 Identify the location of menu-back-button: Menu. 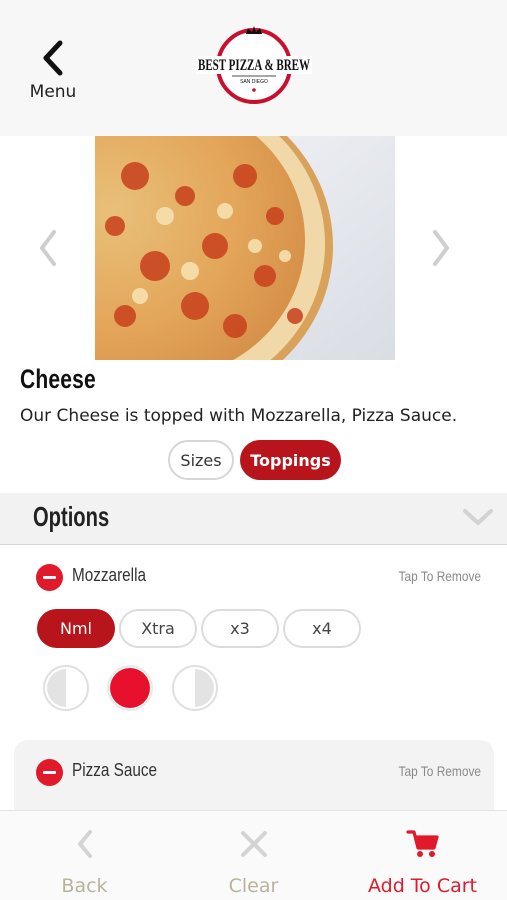
(53, 73).